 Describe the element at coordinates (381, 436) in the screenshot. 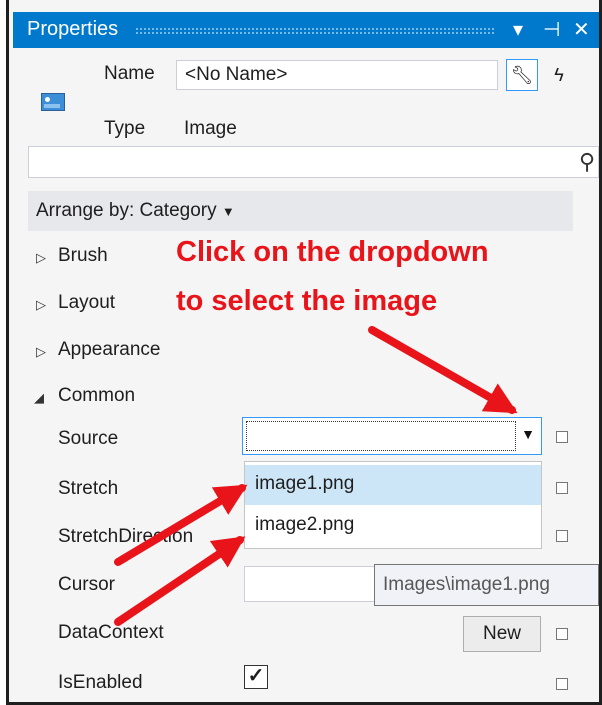

I see `source-combobox-text` at that location.